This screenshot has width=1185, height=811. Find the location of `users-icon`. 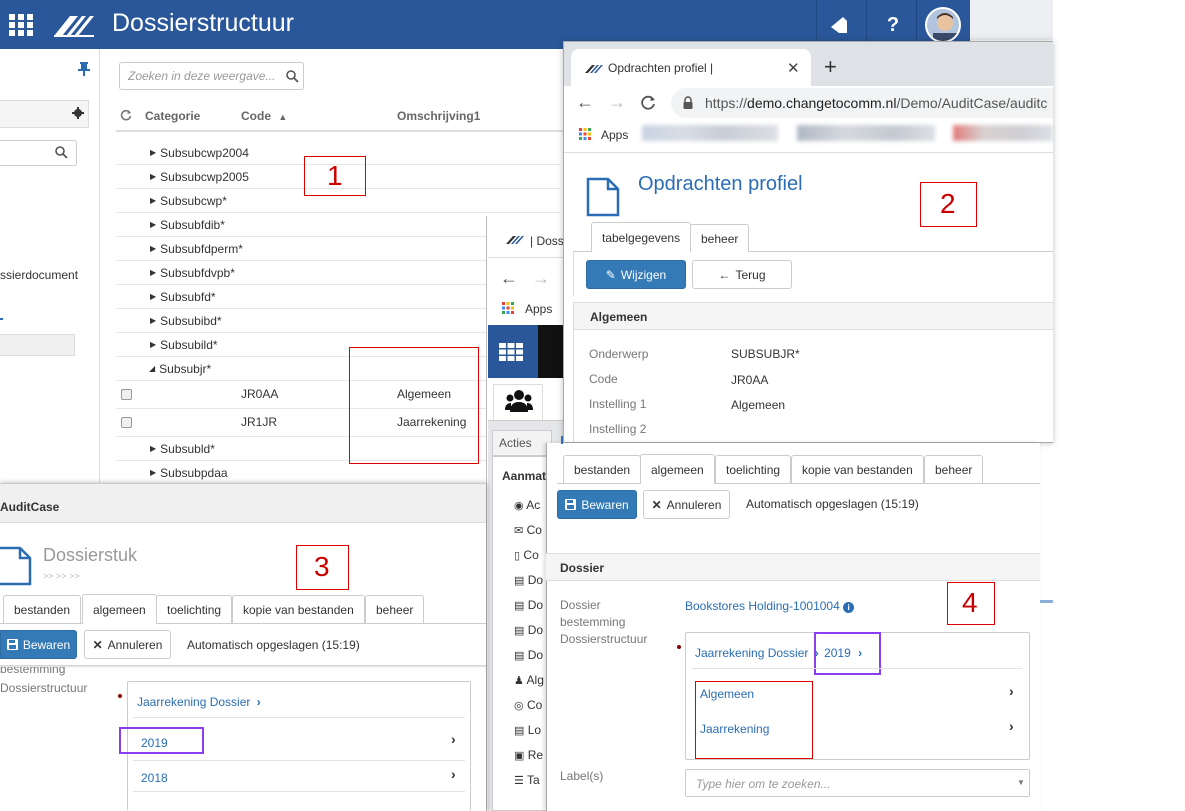

users-icon is located at coordinates (519, 401).